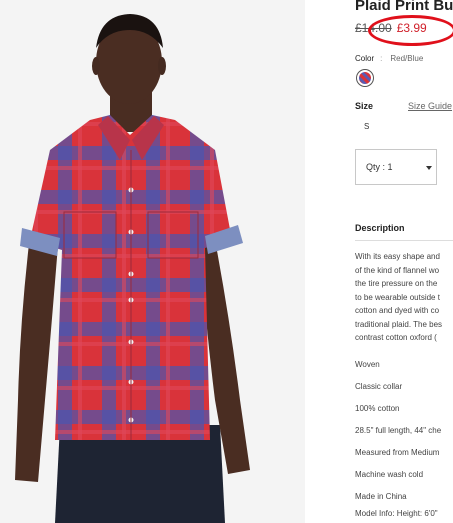 This screenshot has height=523, width=453. Describe the element at coordinates (396, 337) in the screenshot. I see `description-line: contrast cotton oxford (` at that location.